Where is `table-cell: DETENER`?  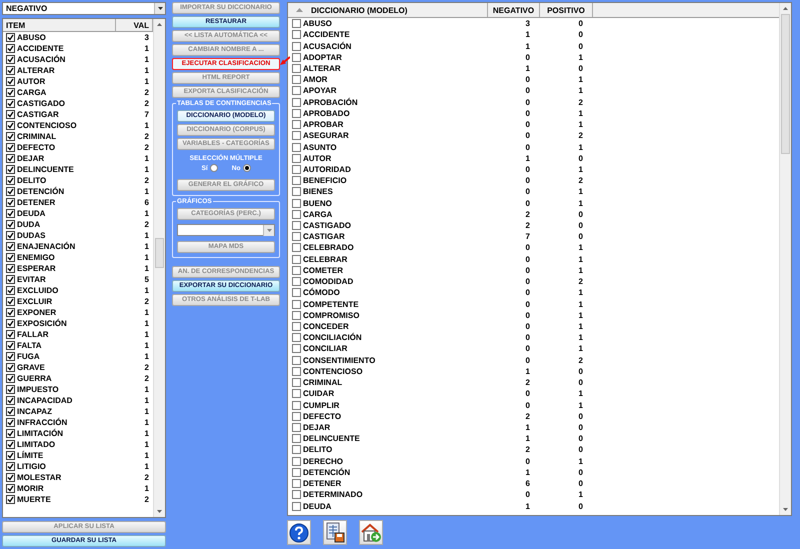 table-cell: DETENER is located at coordinates (322, 483).